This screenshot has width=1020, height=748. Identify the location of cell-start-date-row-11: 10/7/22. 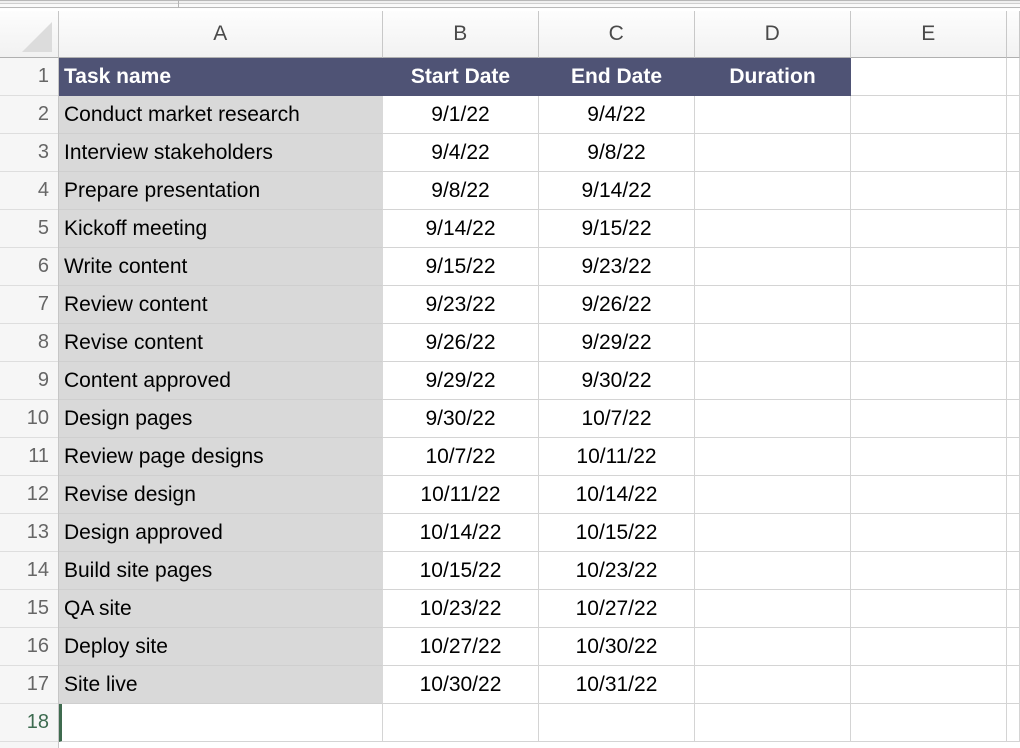
(461, 457).